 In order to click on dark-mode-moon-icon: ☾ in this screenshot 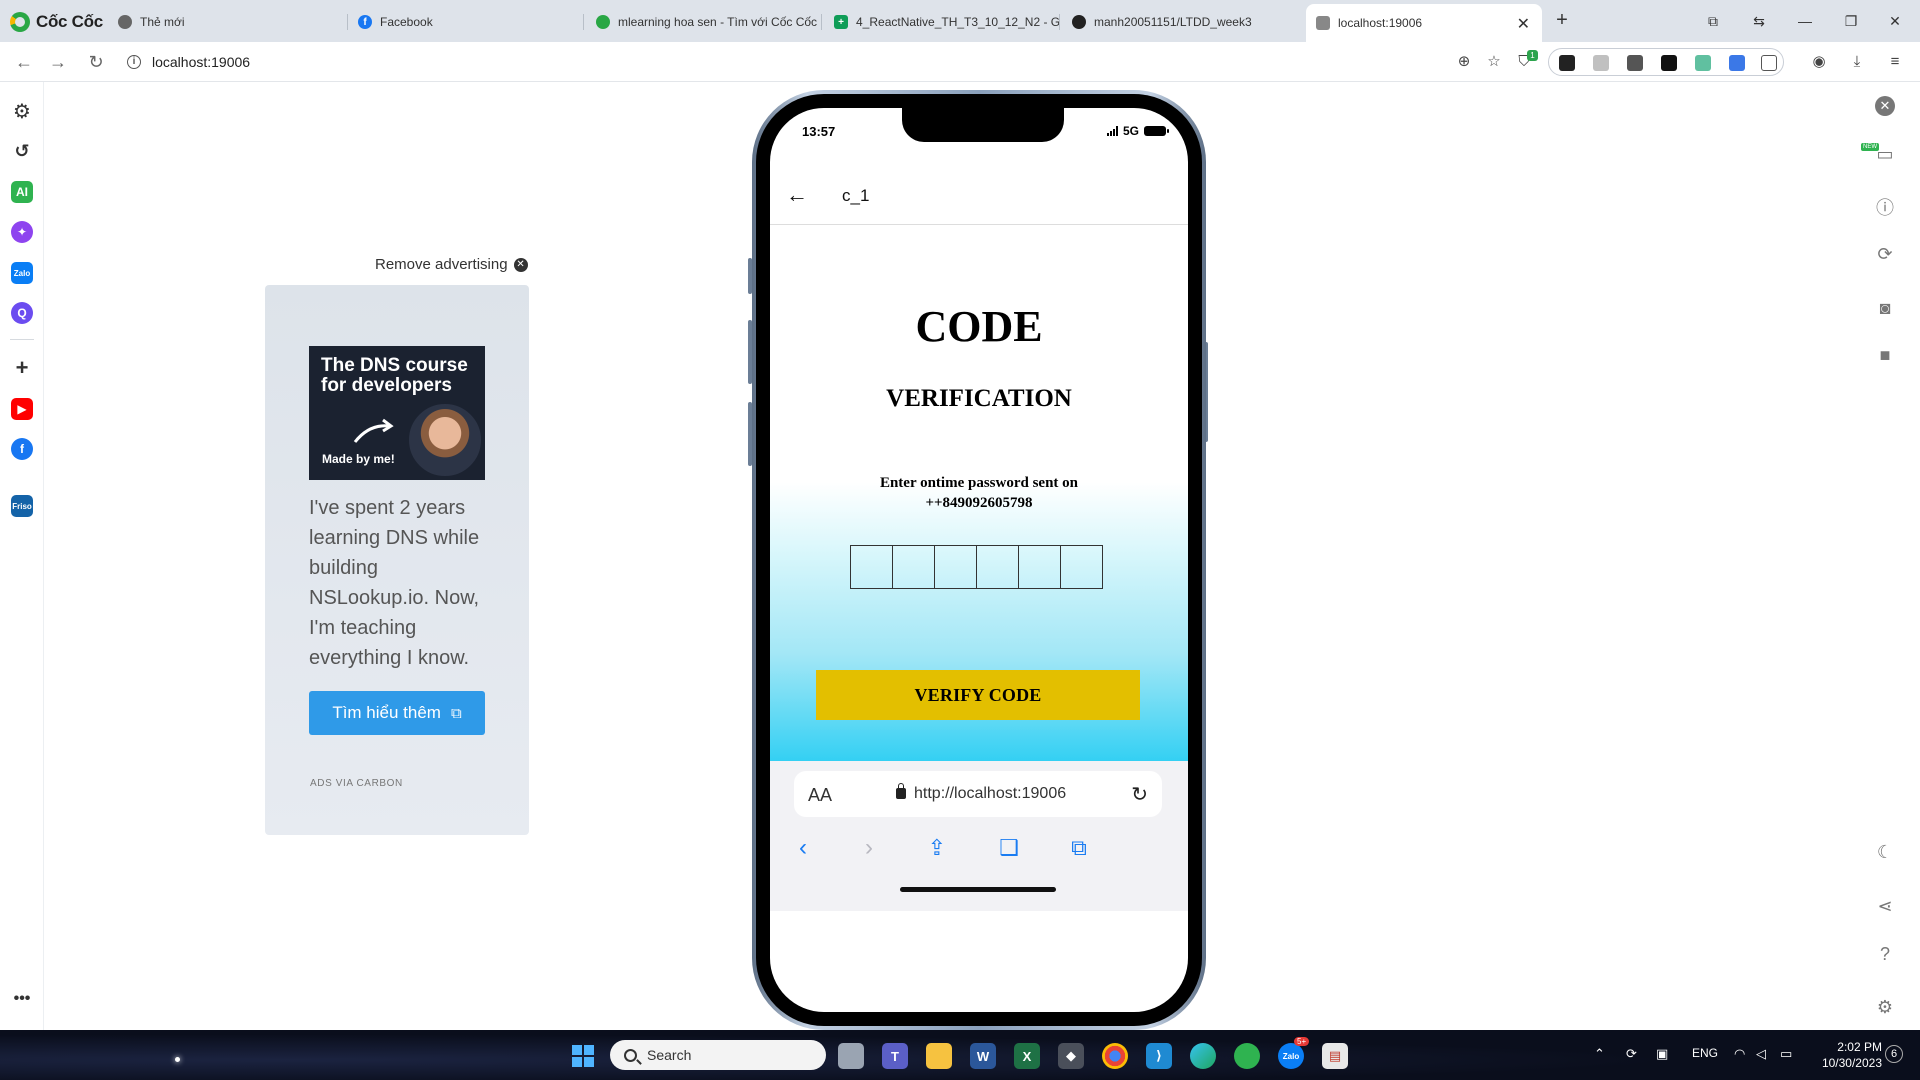, I will do `click(1885, 852)`.